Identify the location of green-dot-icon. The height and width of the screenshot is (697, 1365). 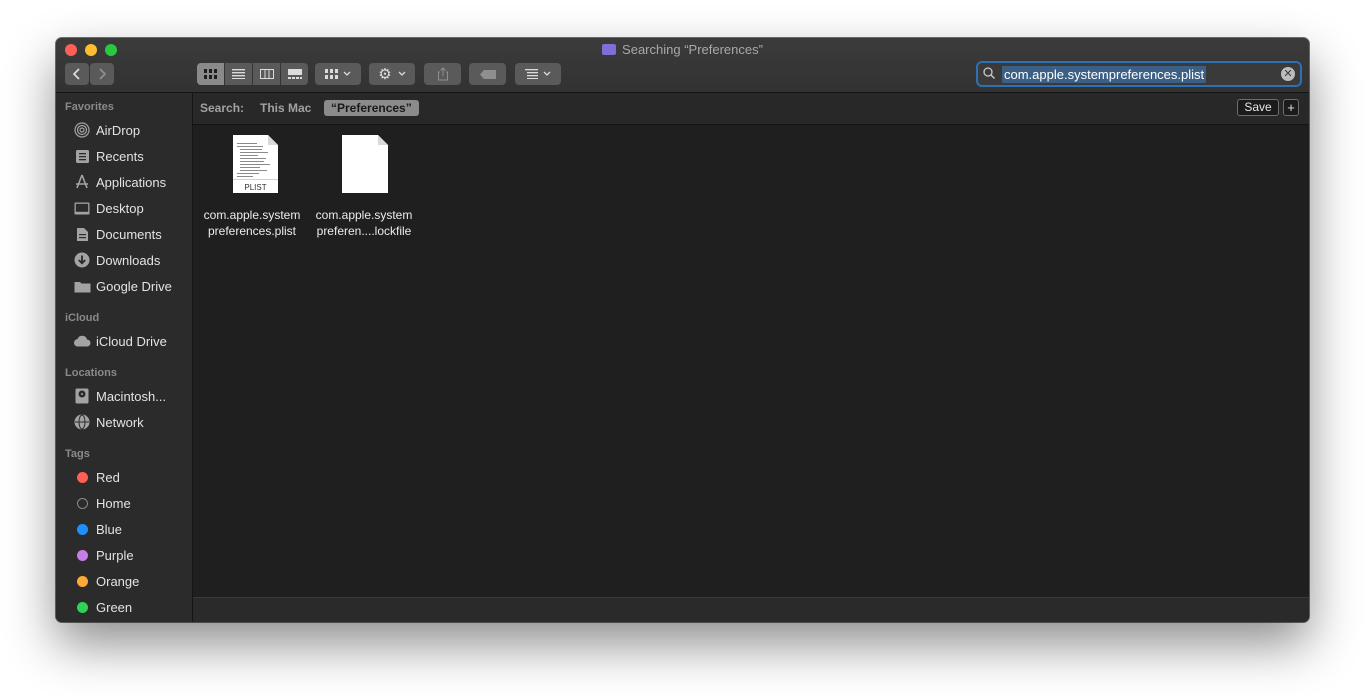
(82, 607).